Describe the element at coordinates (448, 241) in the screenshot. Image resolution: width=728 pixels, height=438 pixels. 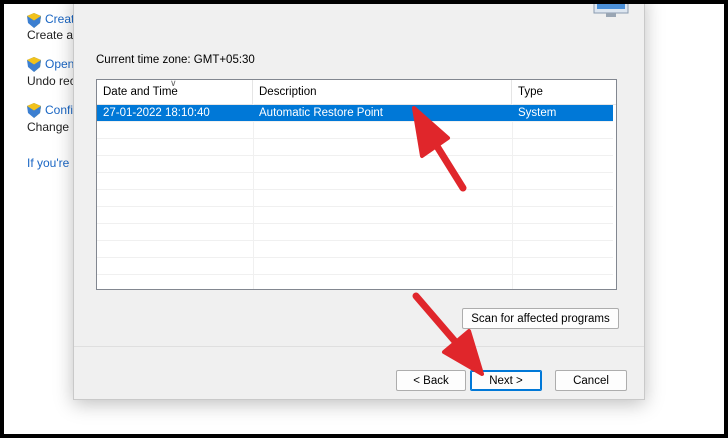
I see `annotation-arrows` at that location.